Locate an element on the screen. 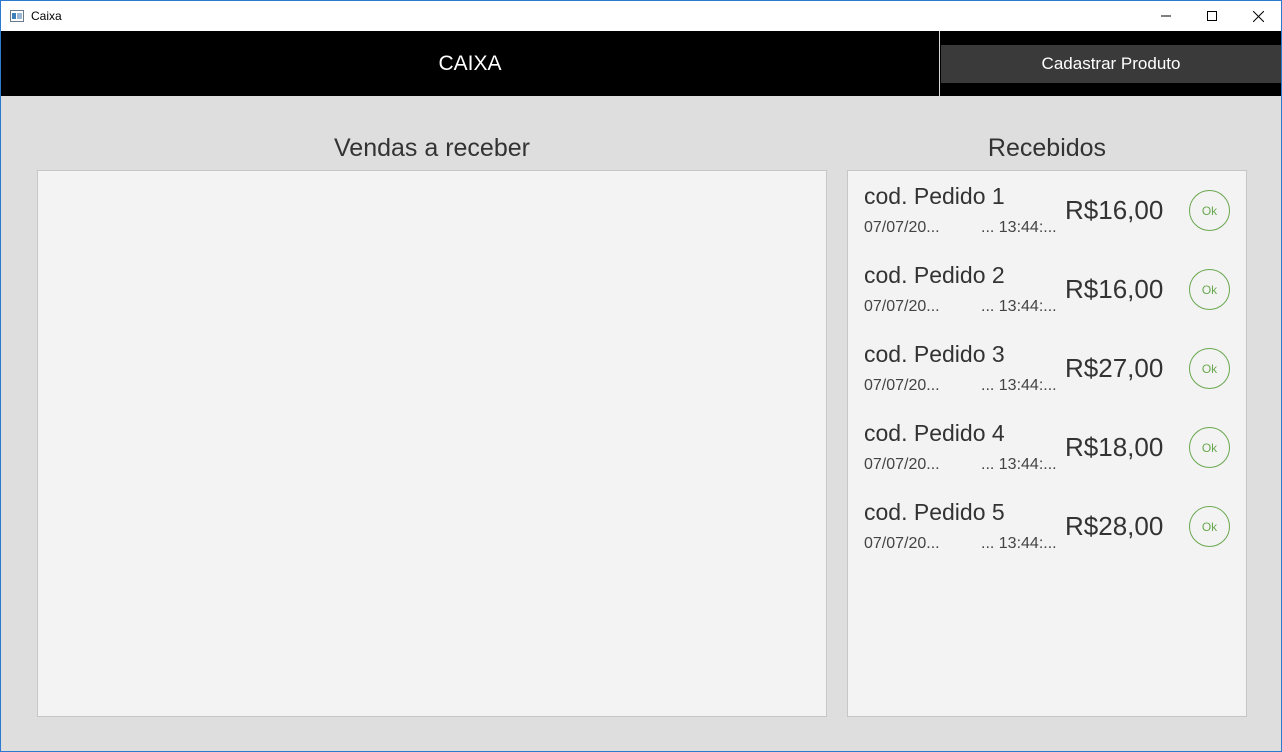 The width and height of the screenshot is (1282, 752). title-bar: Caixa is located at coordinates (641, 16).